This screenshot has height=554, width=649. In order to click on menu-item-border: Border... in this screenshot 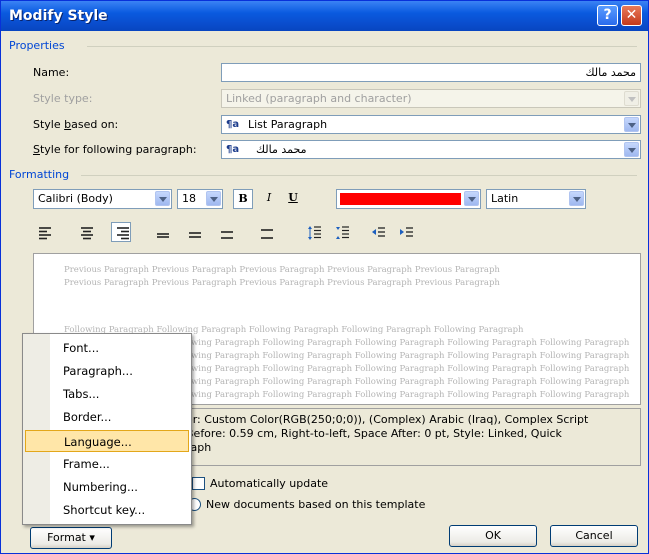, I will do `click(107, 417)`.